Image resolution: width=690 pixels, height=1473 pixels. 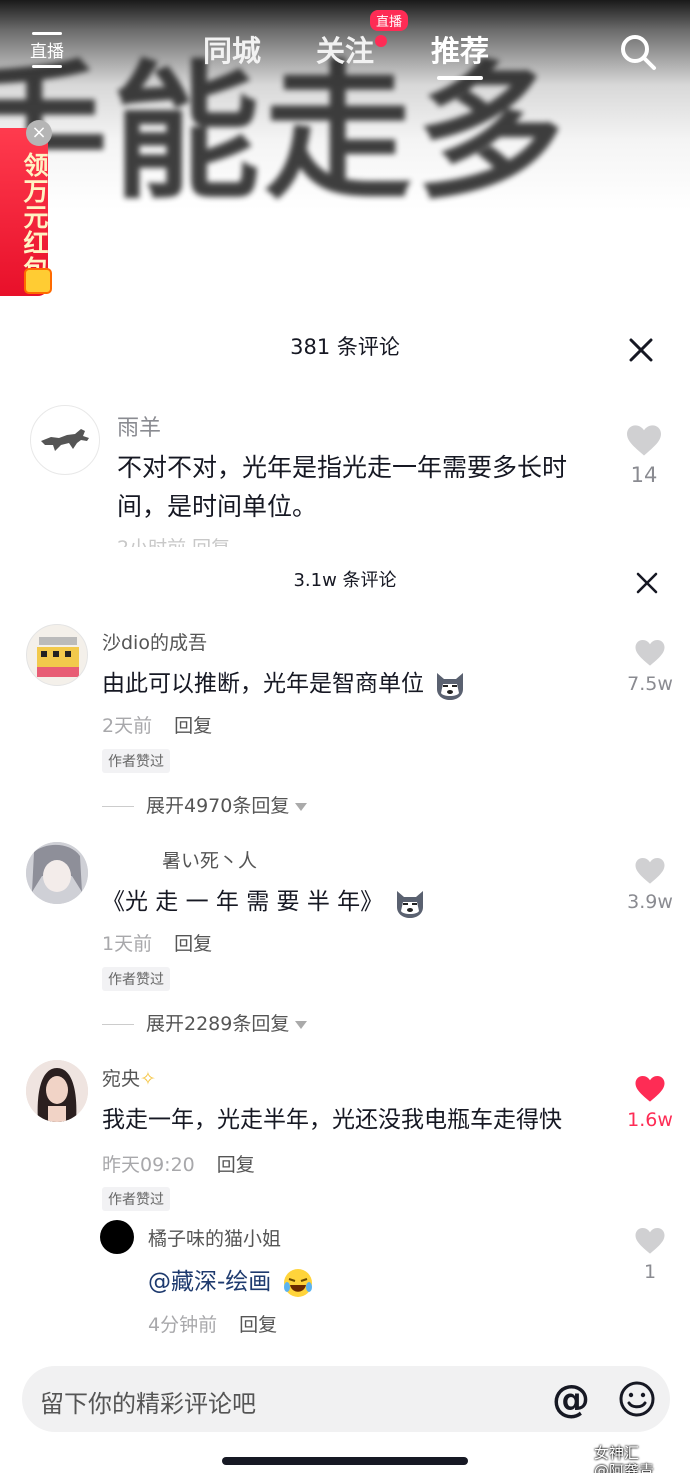 What do you see at coordinates (218, 1024) in the screenshot?
I see `expand-replies-label: 展开2289条回复` at bounding box center [218, 1024].